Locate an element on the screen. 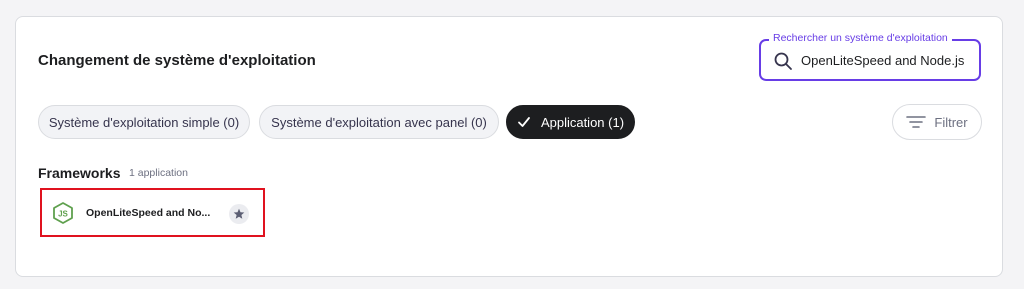 This screenshot has height=289, width=1024. chip-application-label: Application (1) is located at coordinates (582, 122).